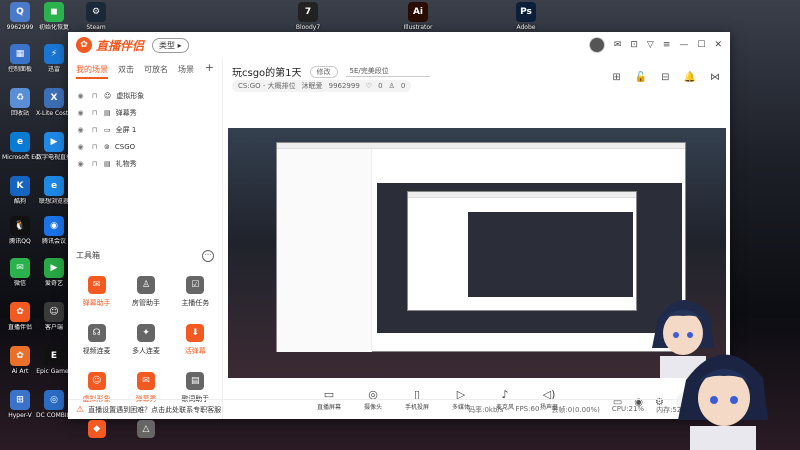 The image size is (800, 450). I want to click on game-label: CS:GO - 大概排位, so click(267, 86).